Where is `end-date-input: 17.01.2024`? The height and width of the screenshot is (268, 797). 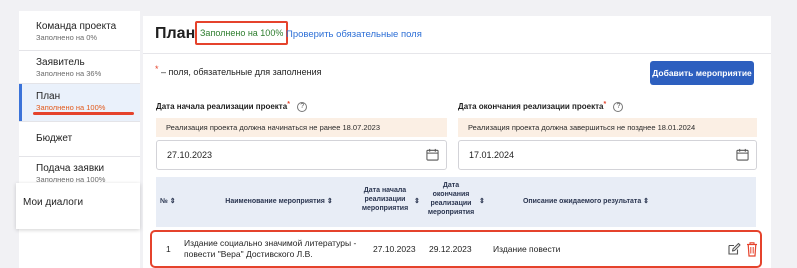
end-date-input: 17.01.2024 is located at coordinates (607, 155).